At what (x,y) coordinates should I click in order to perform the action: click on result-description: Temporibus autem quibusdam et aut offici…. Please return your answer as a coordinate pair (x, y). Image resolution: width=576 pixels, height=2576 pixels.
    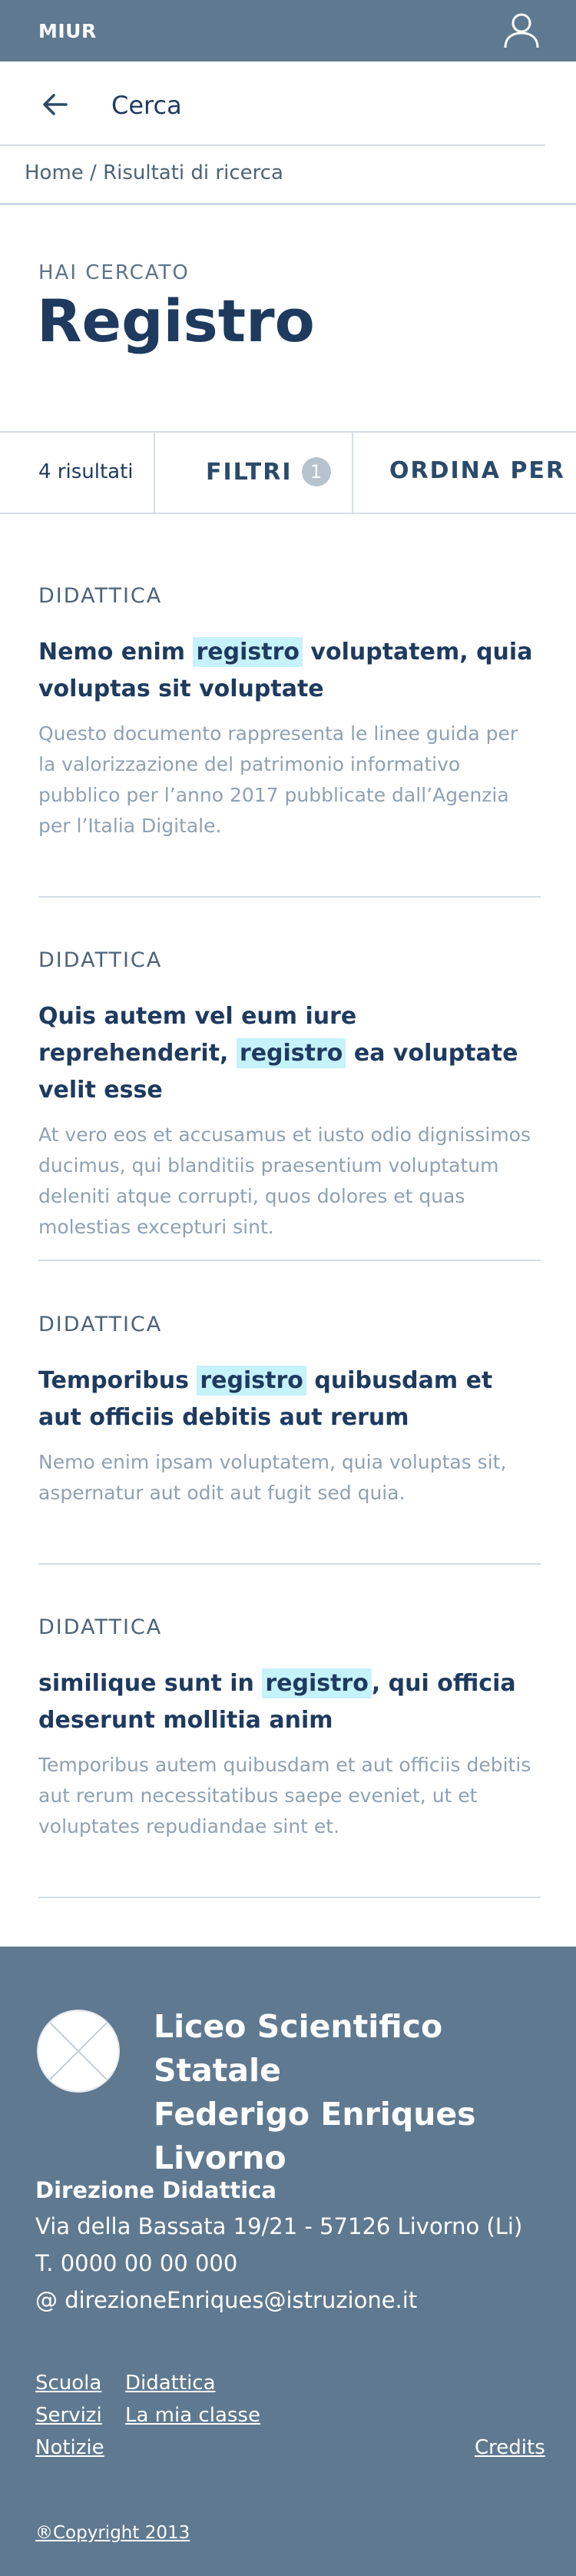
    Looking at the image, I should click on (284, 1796).